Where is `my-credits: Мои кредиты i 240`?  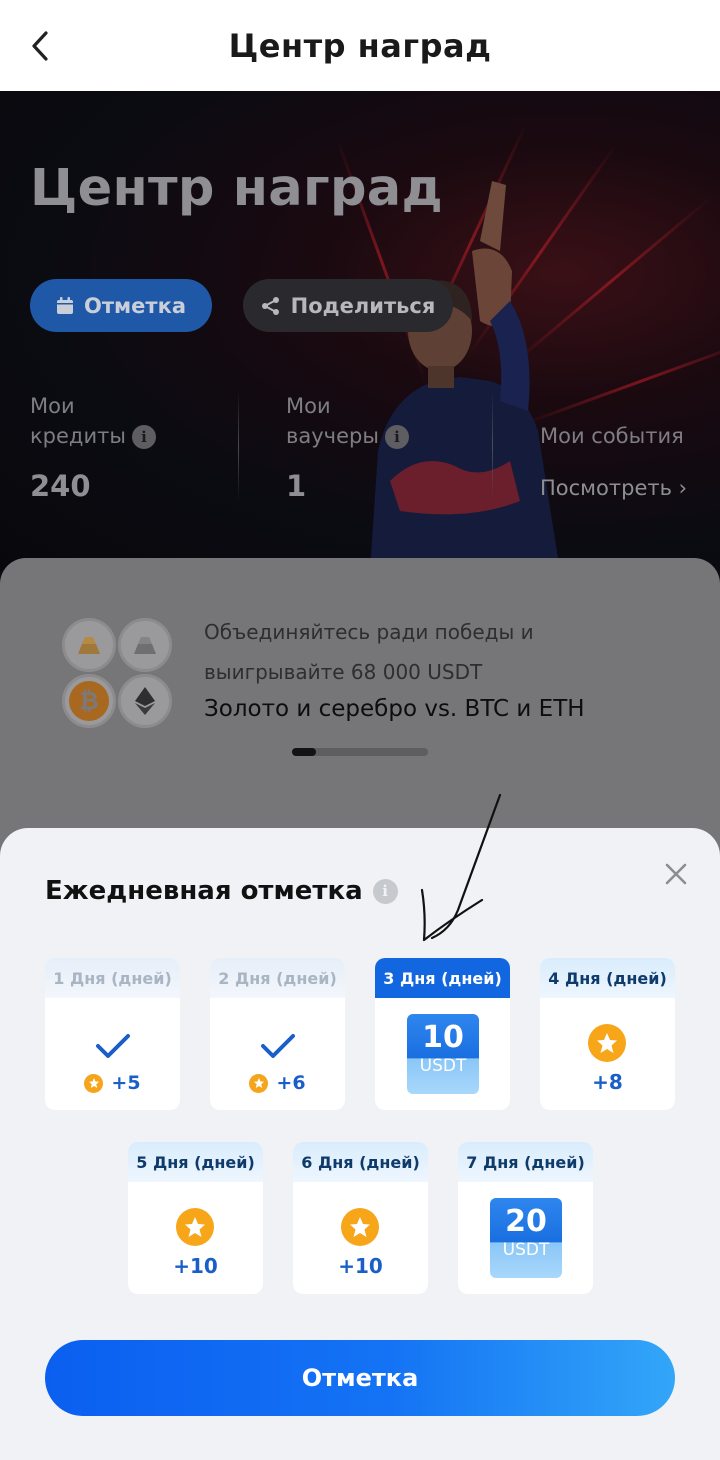 my-credits: Мои кредиты i 240 is located at coordinates (93, 446).